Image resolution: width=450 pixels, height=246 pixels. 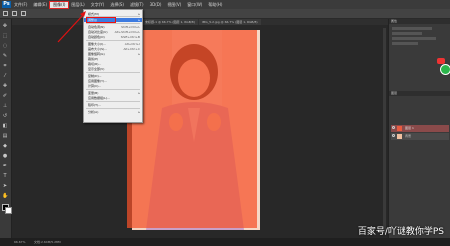 What do you see at coordinates (6, 4) in the screenshot?
I see `photoshop-logo-icon: Ps` at bounding box center [6, 4].